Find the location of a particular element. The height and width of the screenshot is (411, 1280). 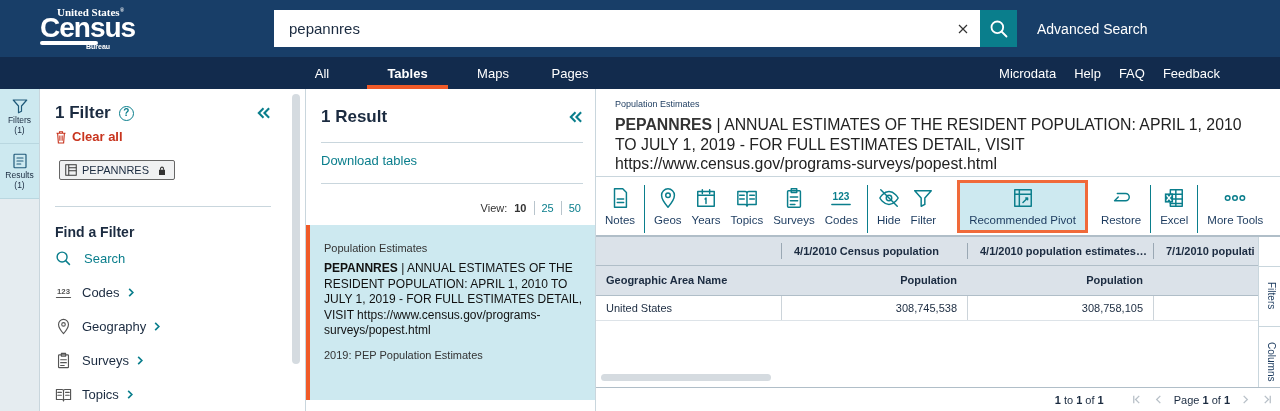

table-cell-text: United States is located at coordinates (639, 308).